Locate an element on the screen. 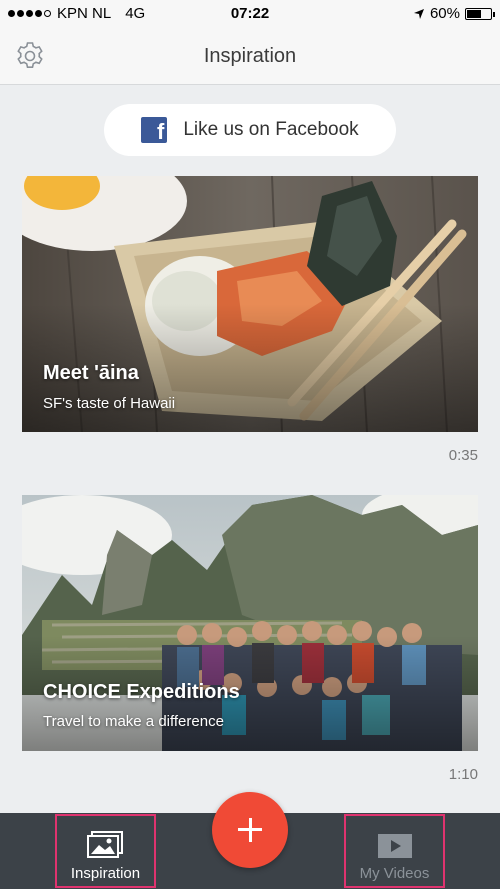  tab-my-videos-label: My Videos is located at coordinates (394, 873).